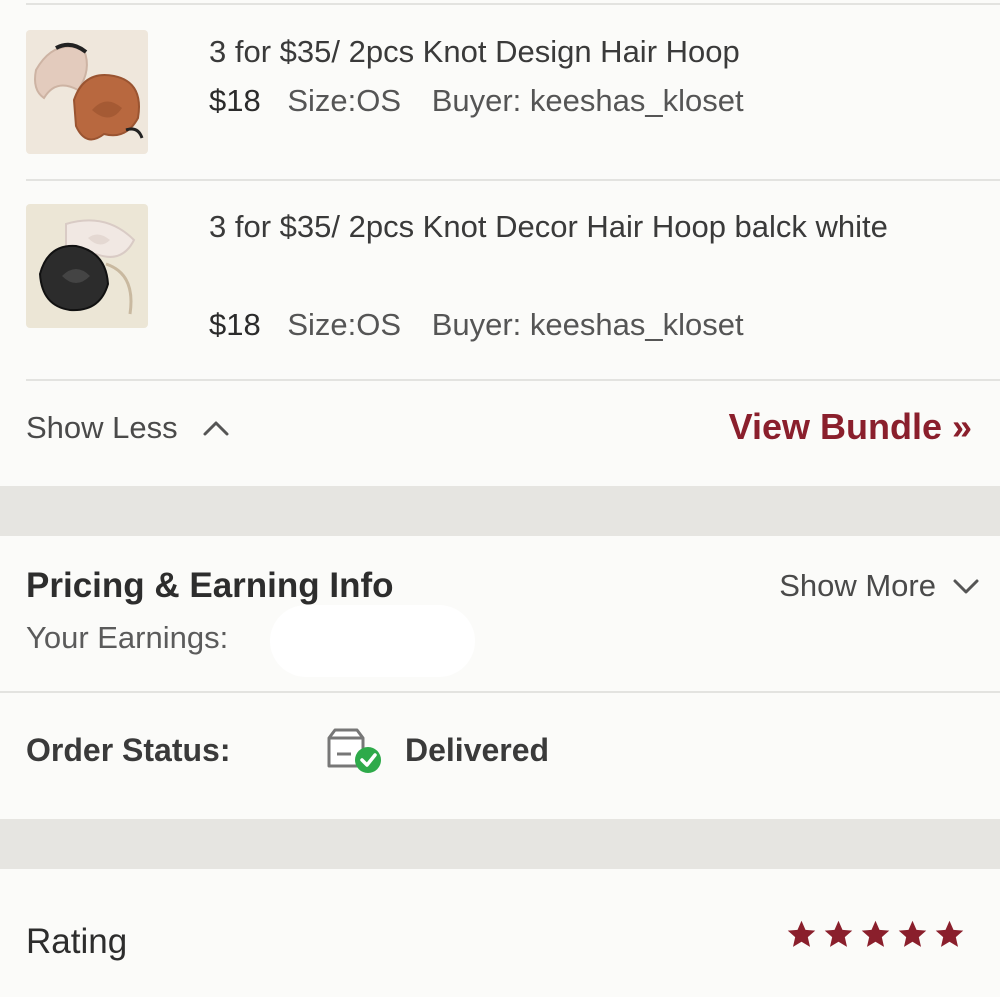  What do you see at coordinates (500, 692) in the screenshot?
I see `section-divider` at bounding box center [500, 692].